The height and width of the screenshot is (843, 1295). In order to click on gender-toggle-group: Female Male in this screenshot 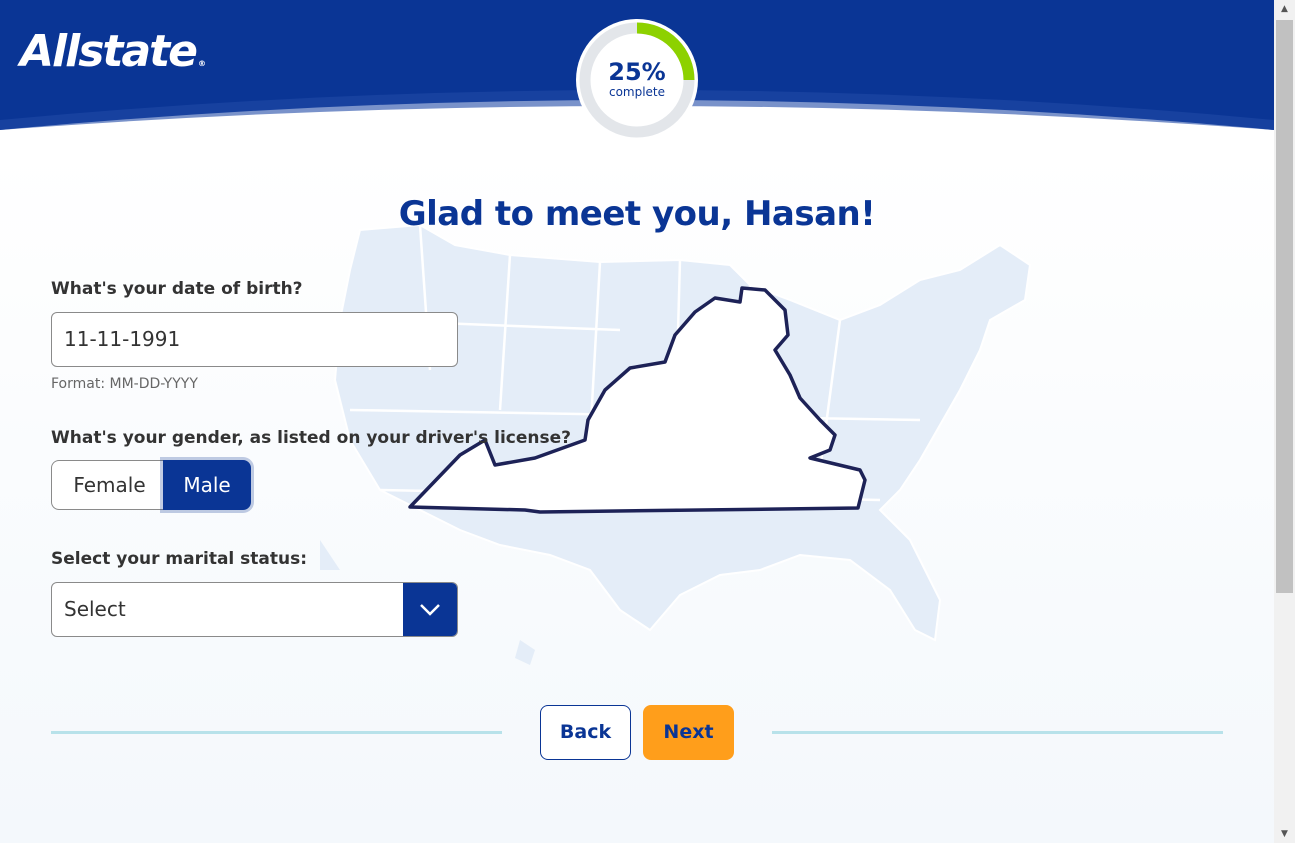, I will do `click(151, 485)`.